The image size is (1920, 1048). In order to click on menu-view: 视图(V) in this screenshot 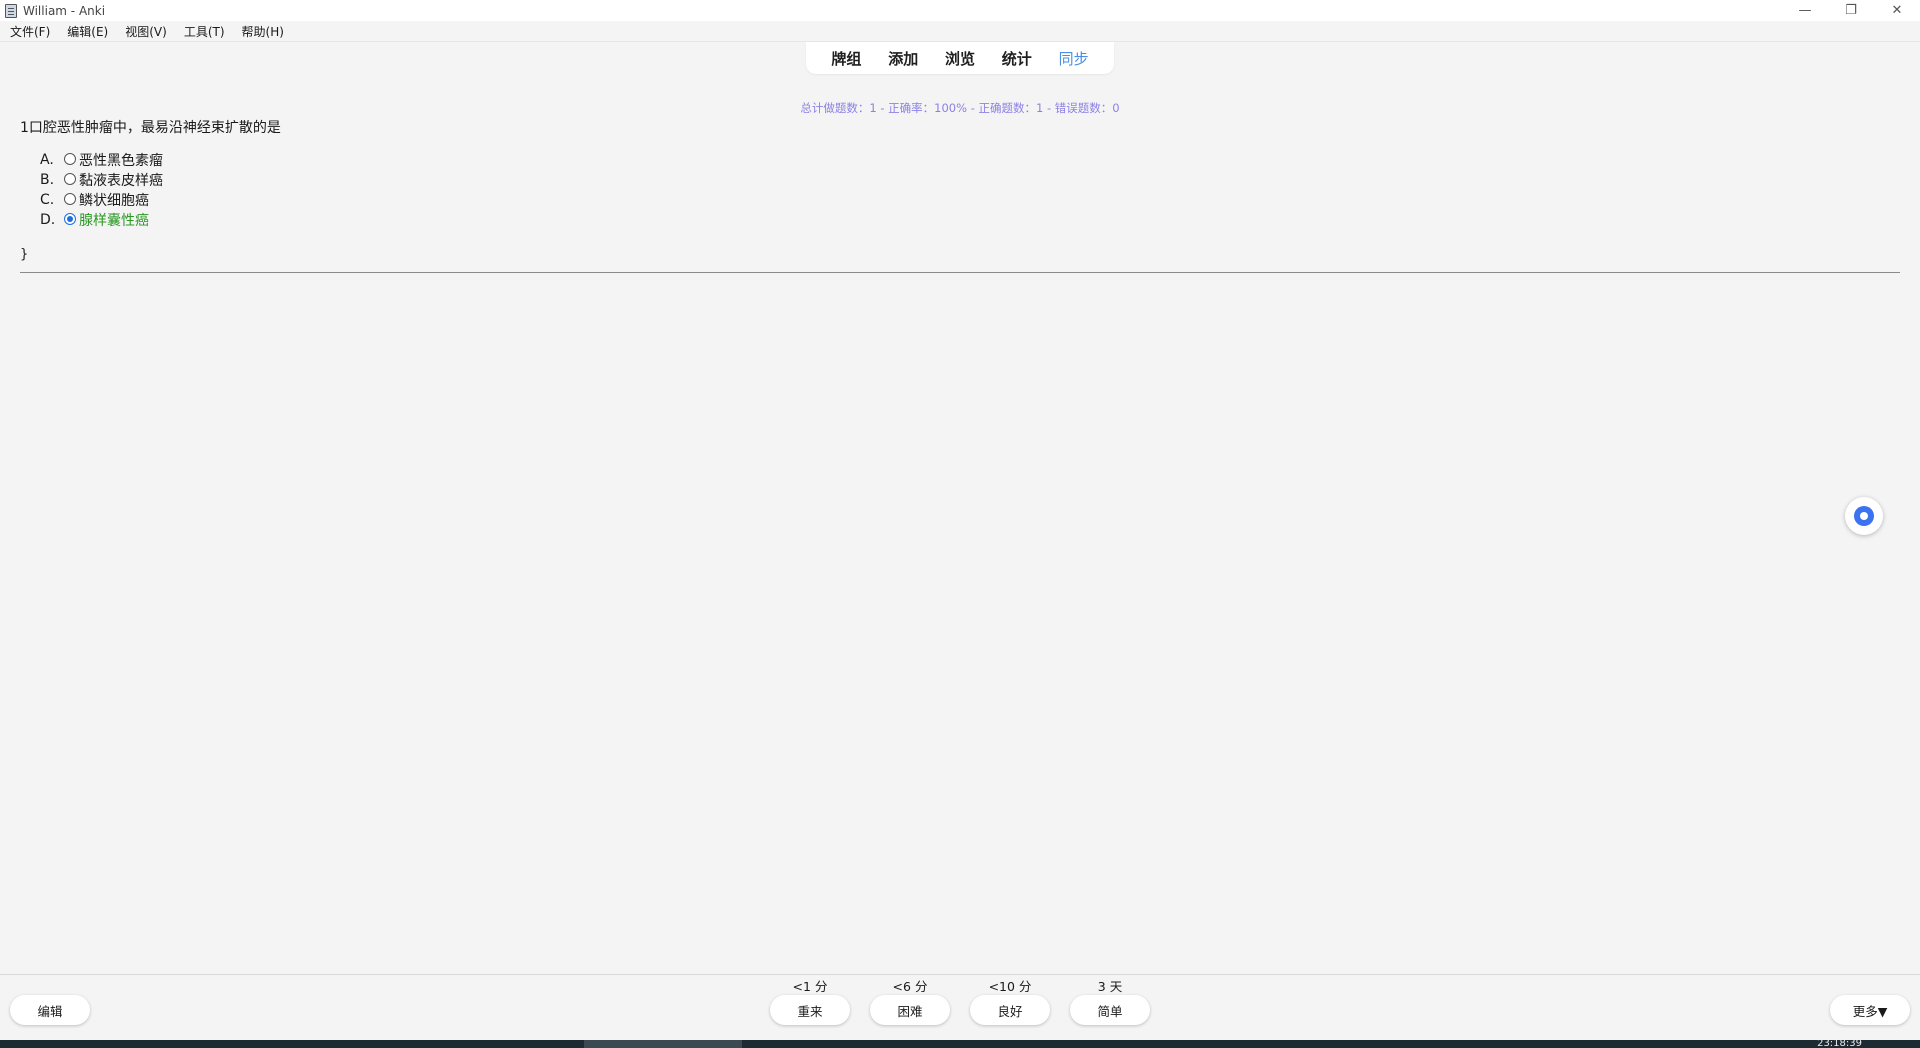, I will do `click(144, 31)`.